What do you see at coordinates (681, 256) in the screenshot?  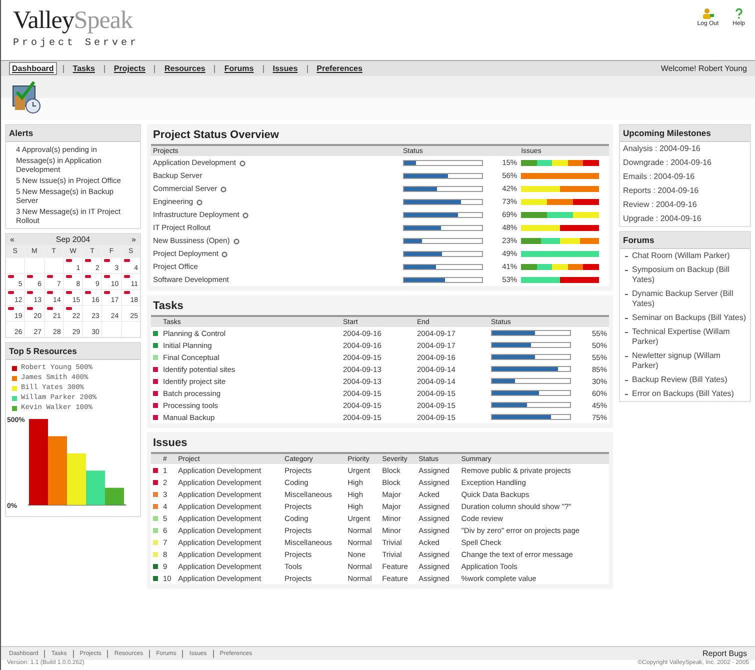 I see `forum-link: Chat Room (Willam Parker)` at bounding box center [681, 256].